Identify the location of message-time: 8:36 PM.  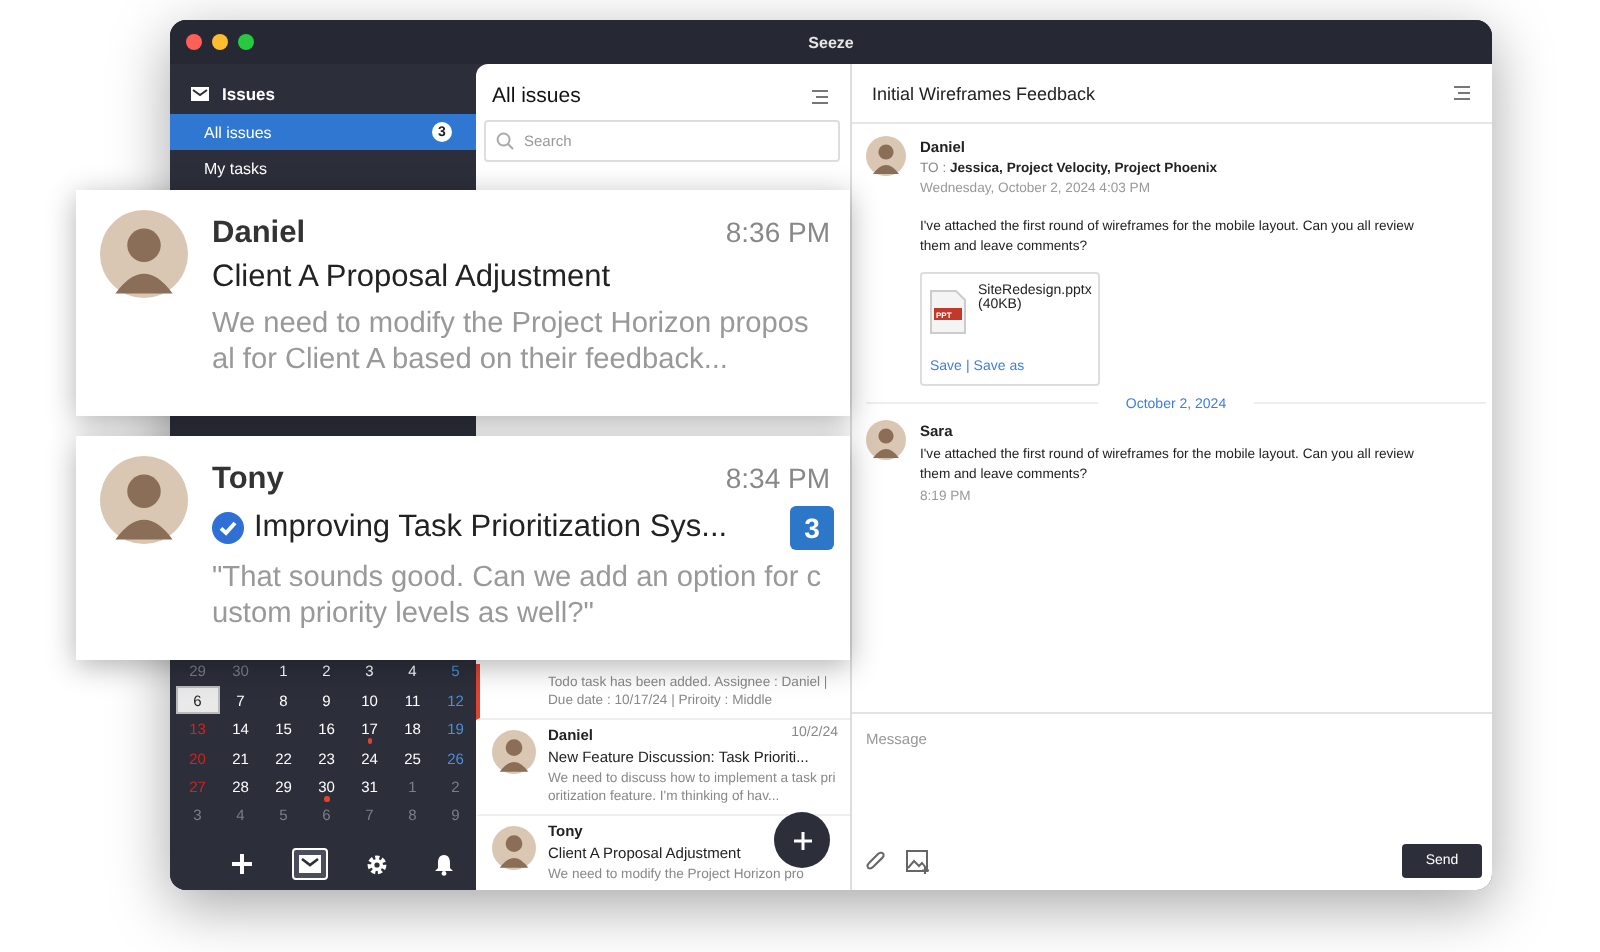
(777, 232).